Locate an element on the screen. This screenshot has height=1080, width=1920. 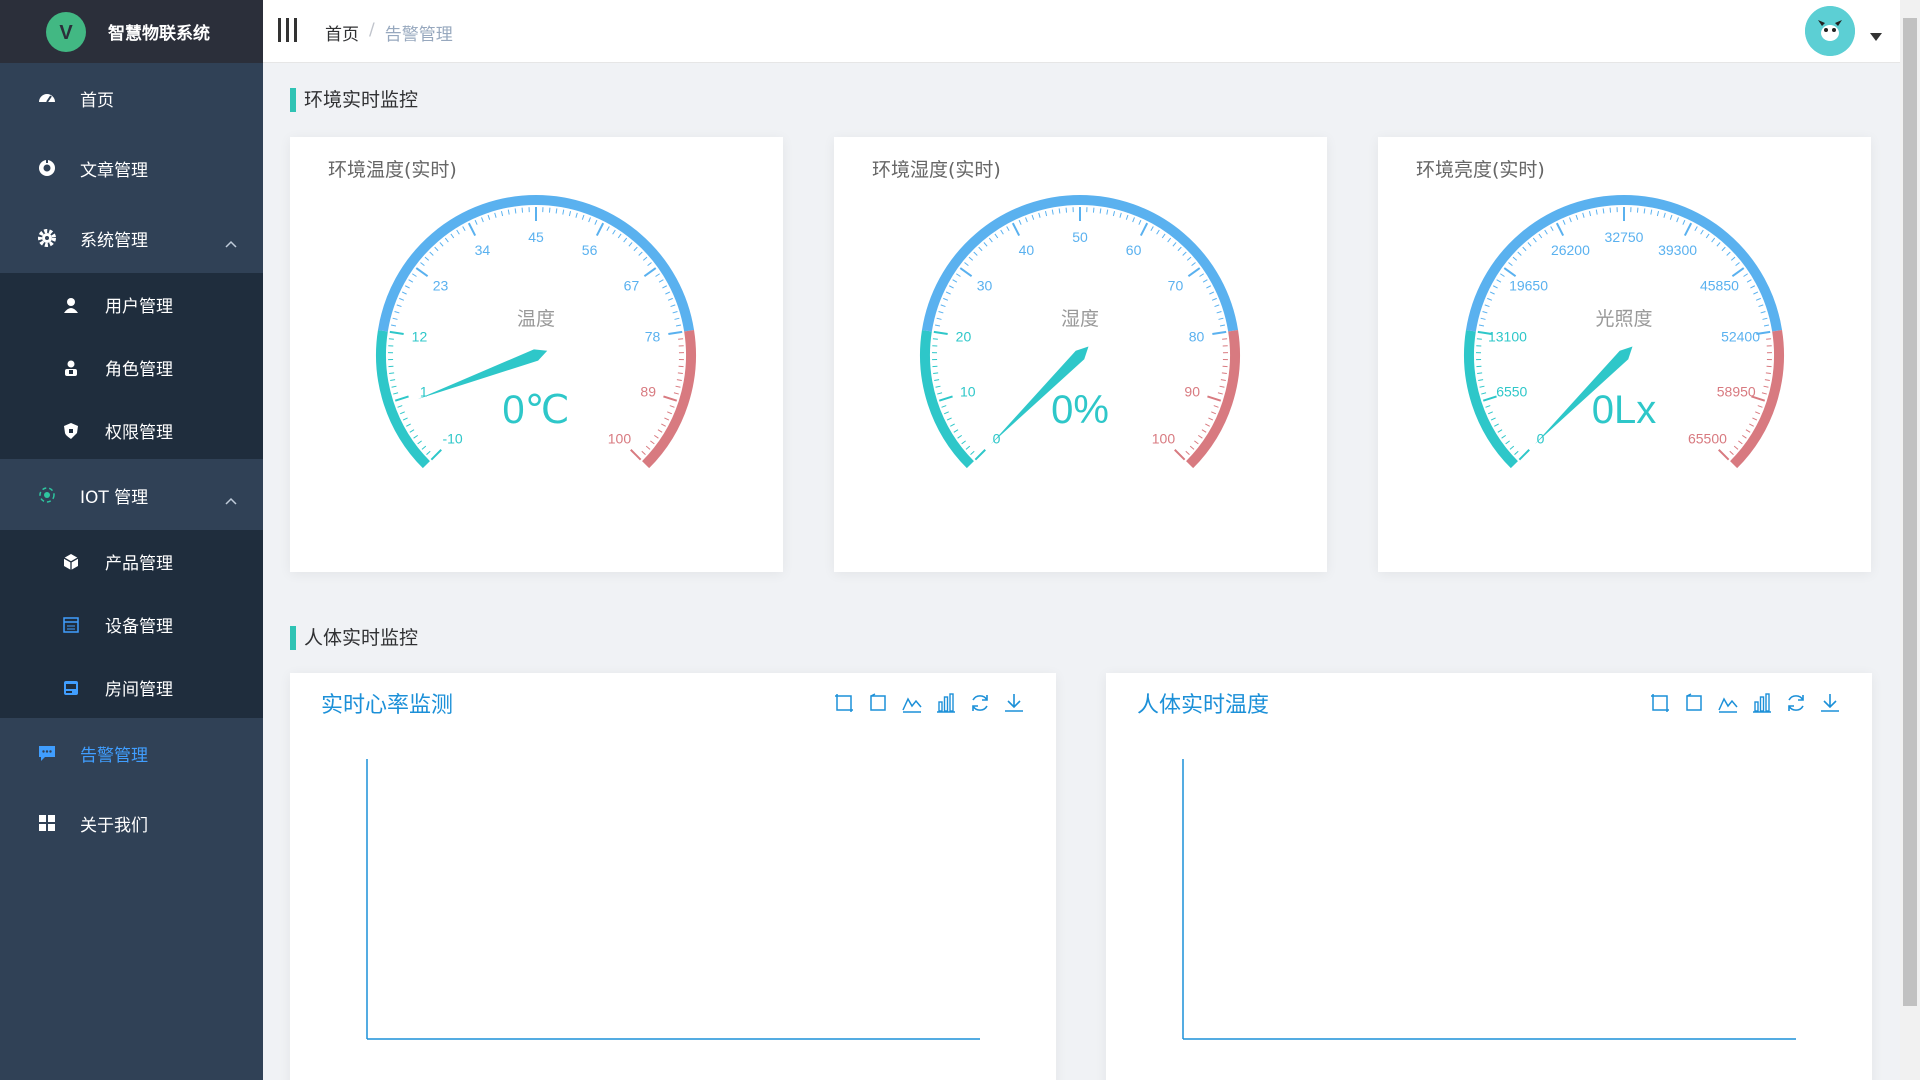
sidebar-item-roles: 角色管理 is located at coordinates (131, 367).